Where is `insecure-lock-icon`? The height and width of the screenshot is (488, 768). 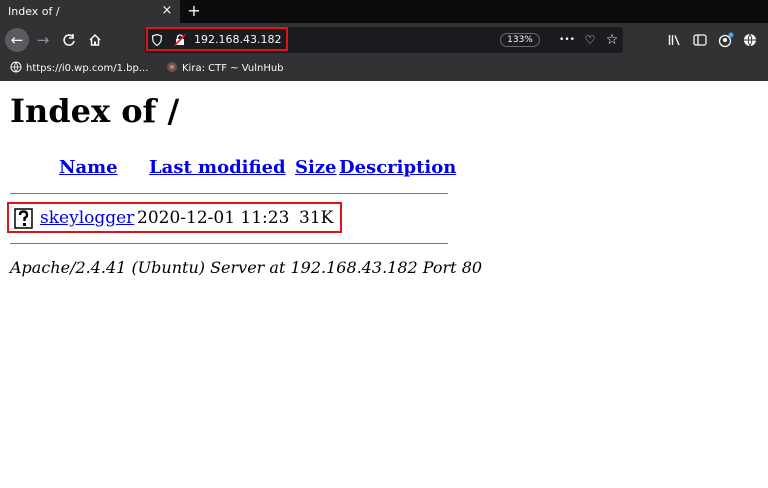
insecure-lock-icon is located at coordinates (180, 40).